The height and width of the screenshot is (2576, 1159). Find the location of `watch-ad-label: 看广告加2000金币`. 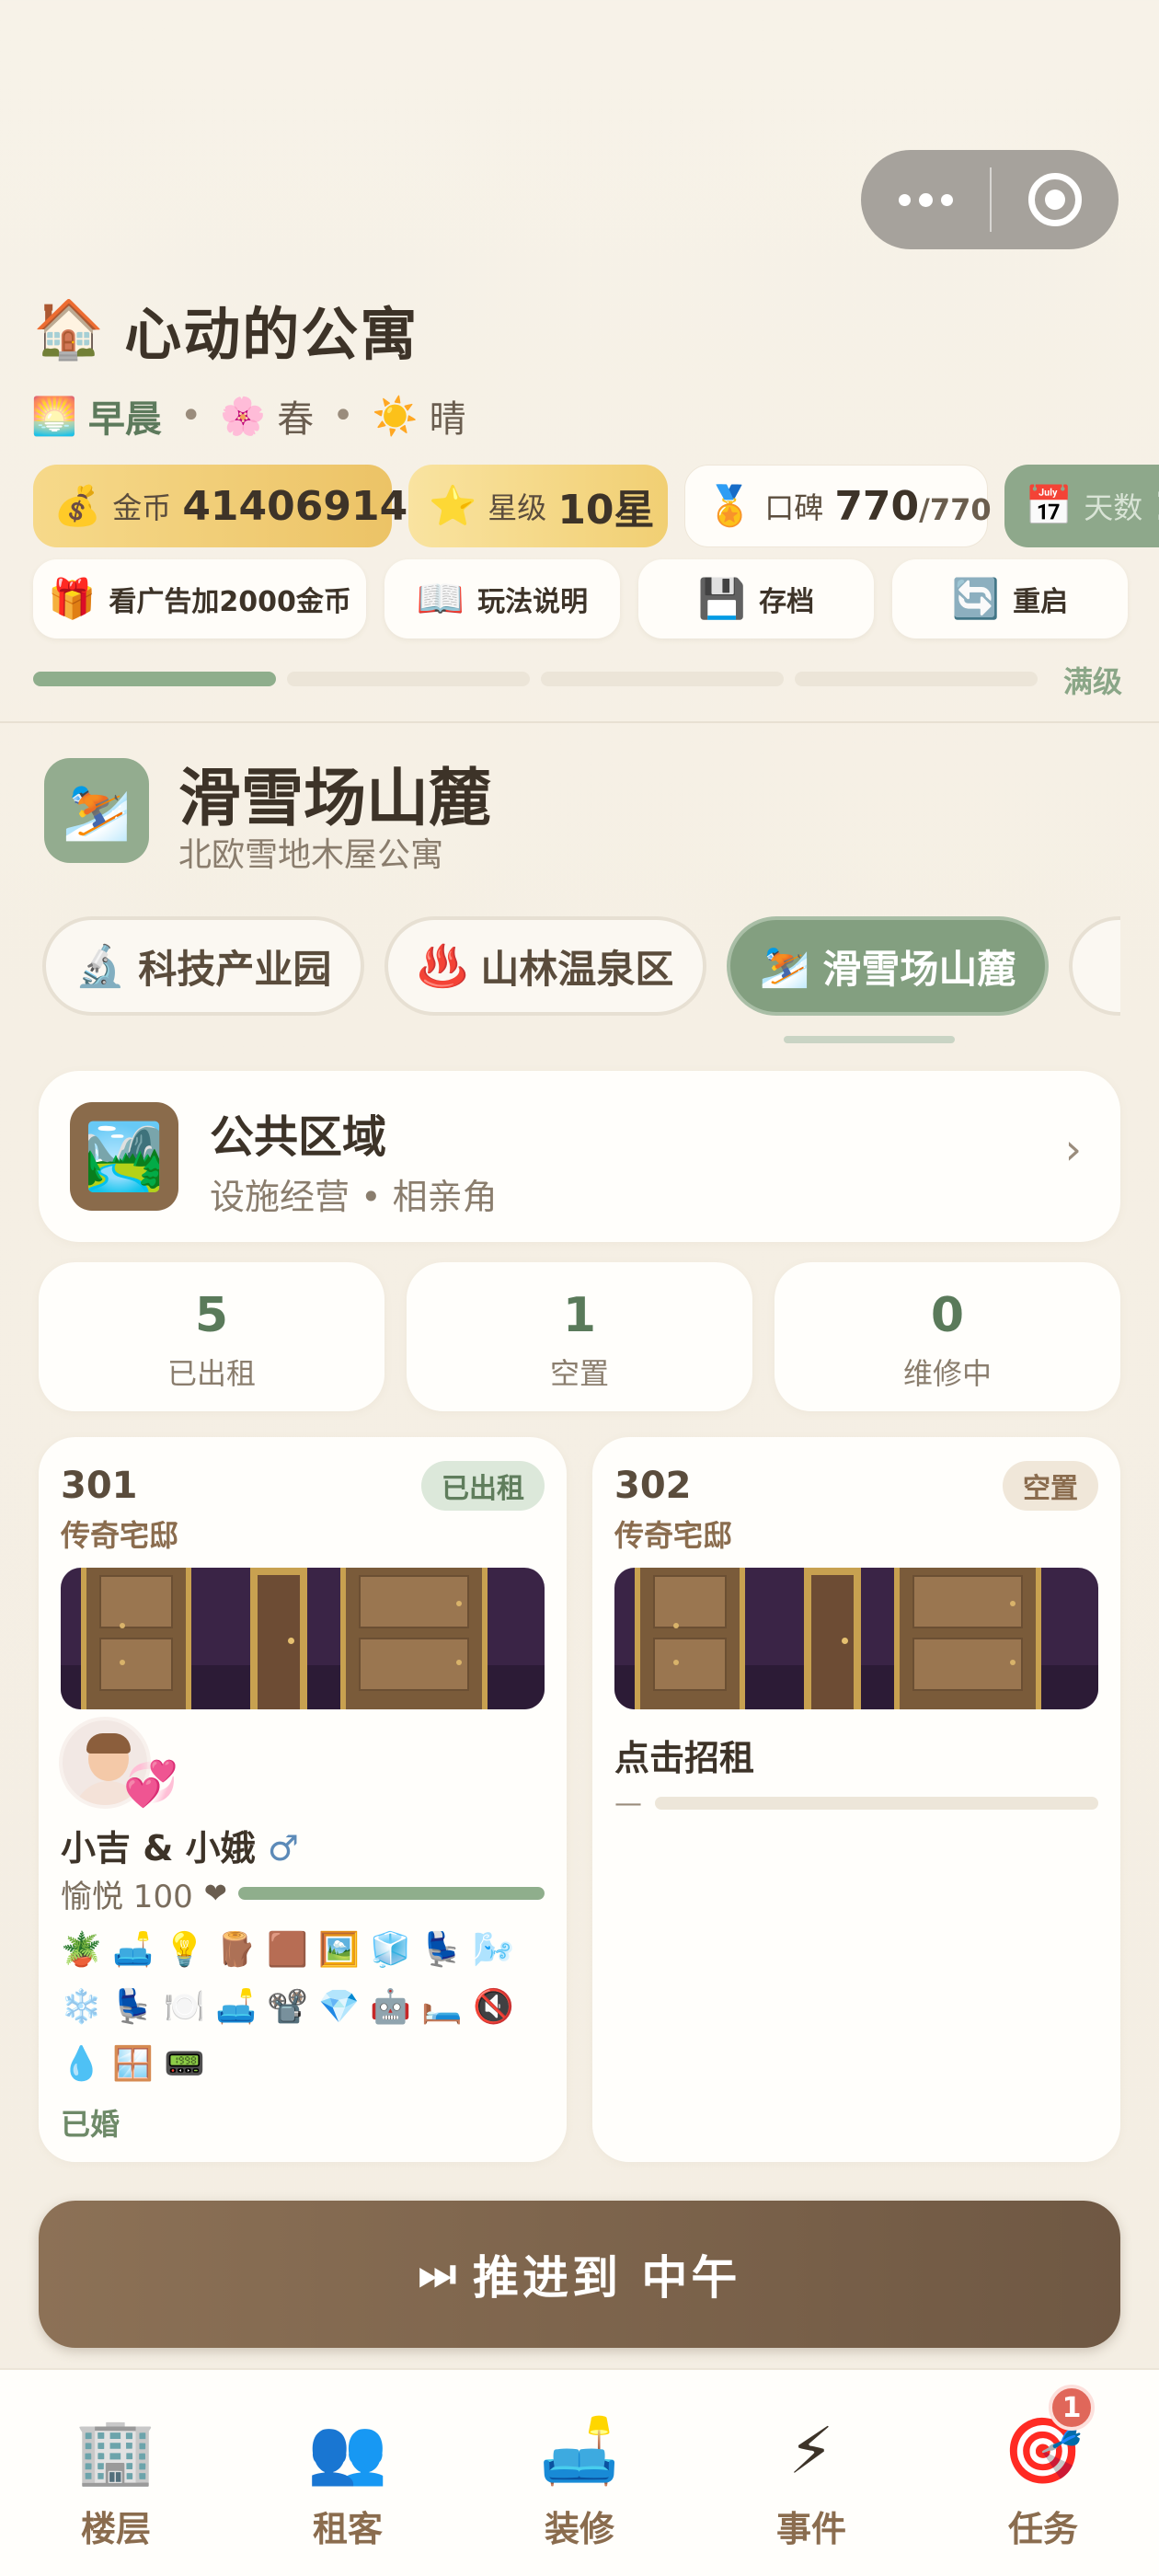

watch-ad-label: 看广告加2000金币 is located at coordinates (230, 602).